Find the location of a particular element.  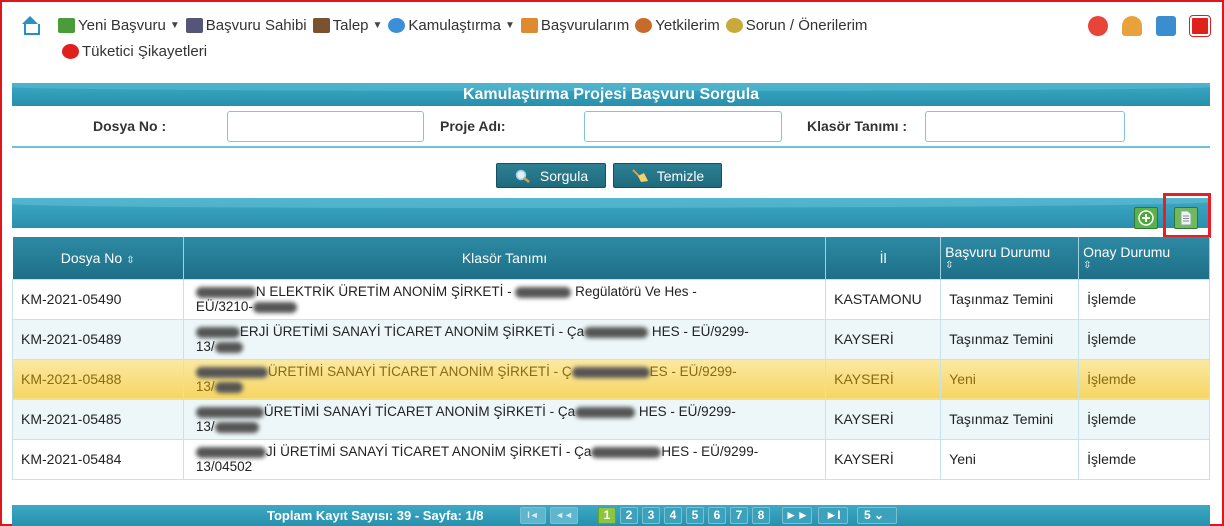

broom-icon is located at coordinates (640, 175).